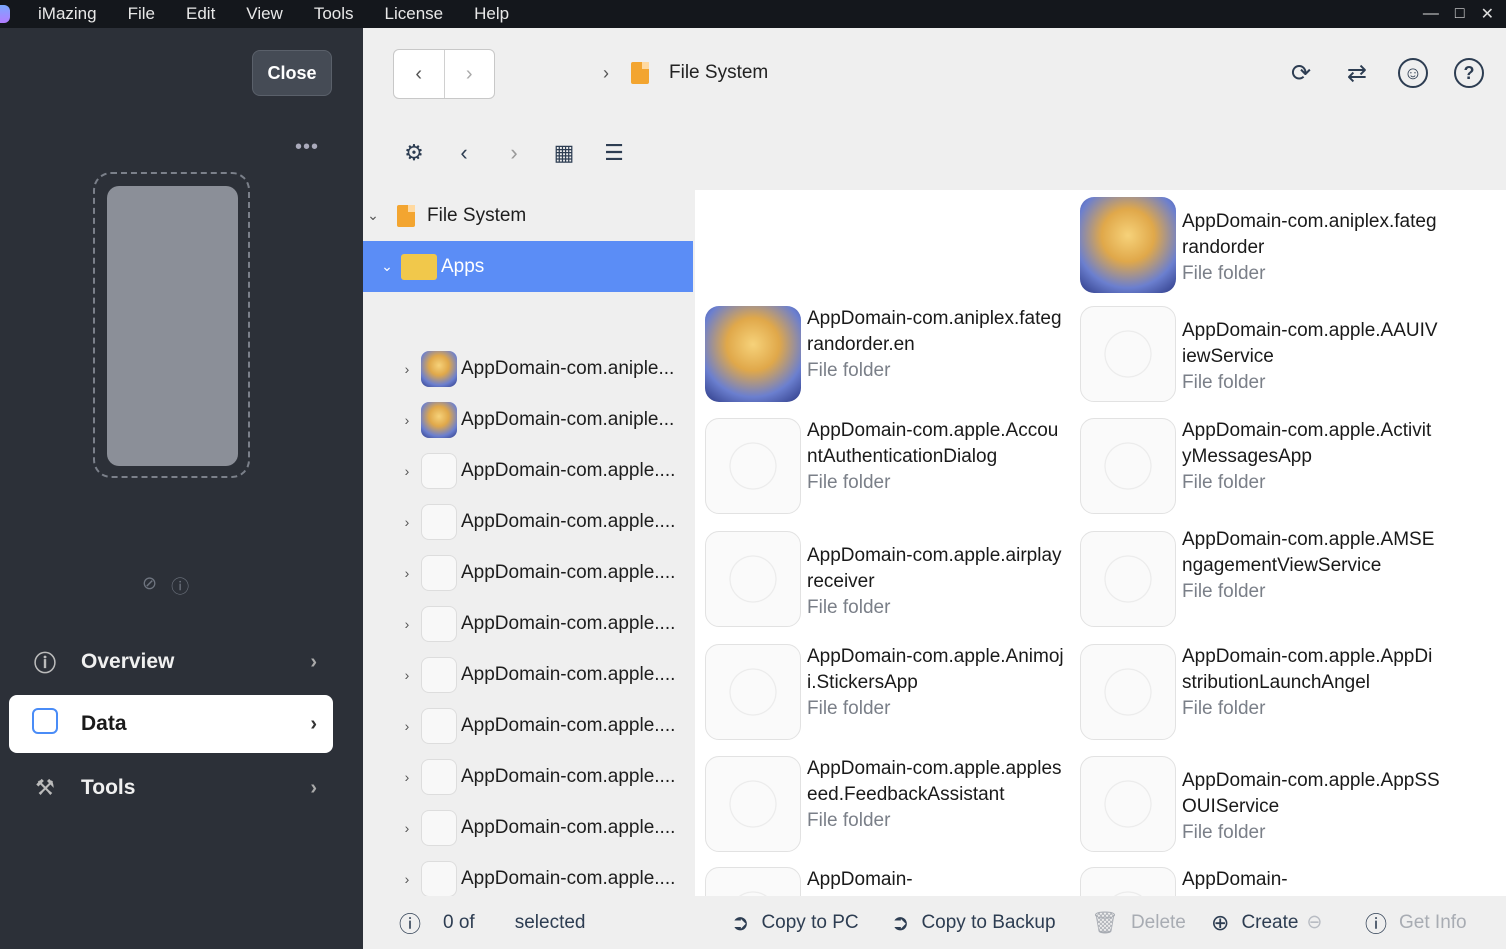 The width and height of the screenshot is (1506, 949). I want to click on create-button: ⊕ Create ⊖, so click(1266, 923).